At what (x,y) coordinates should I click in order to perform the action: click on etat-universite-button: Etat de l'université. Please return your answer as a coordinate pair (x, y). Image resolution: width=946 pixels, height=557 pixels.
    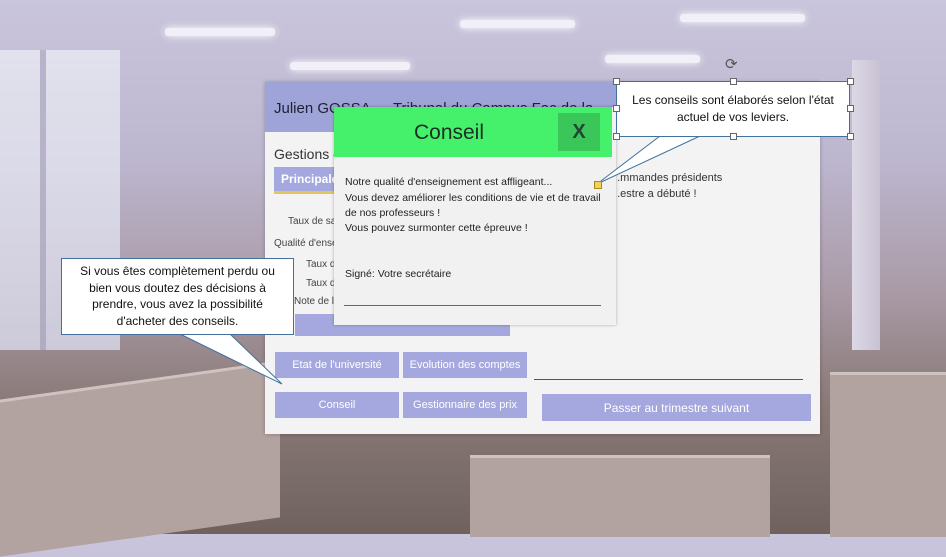
    Looking at the image, I should click on (337, 365).